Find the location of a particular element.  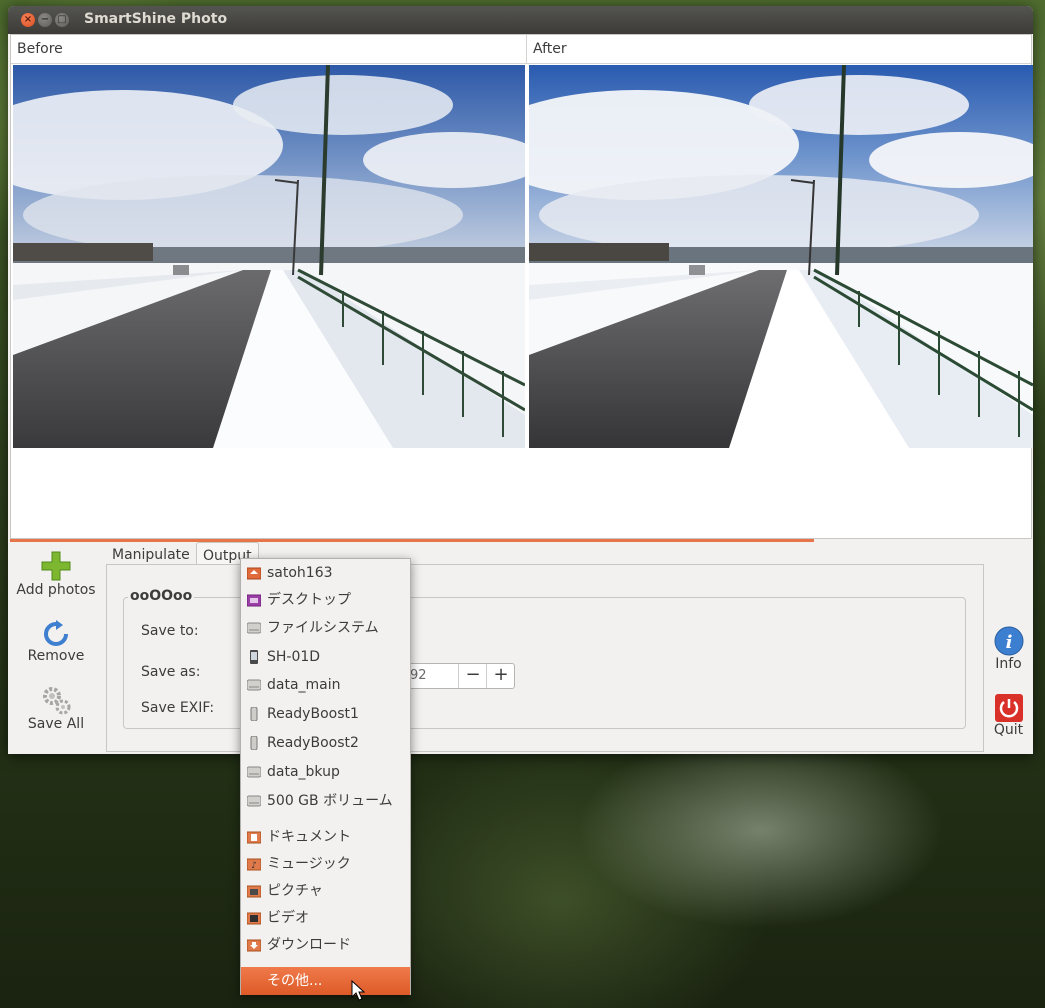

info-icon: i is located at coordinates (1008, 641).